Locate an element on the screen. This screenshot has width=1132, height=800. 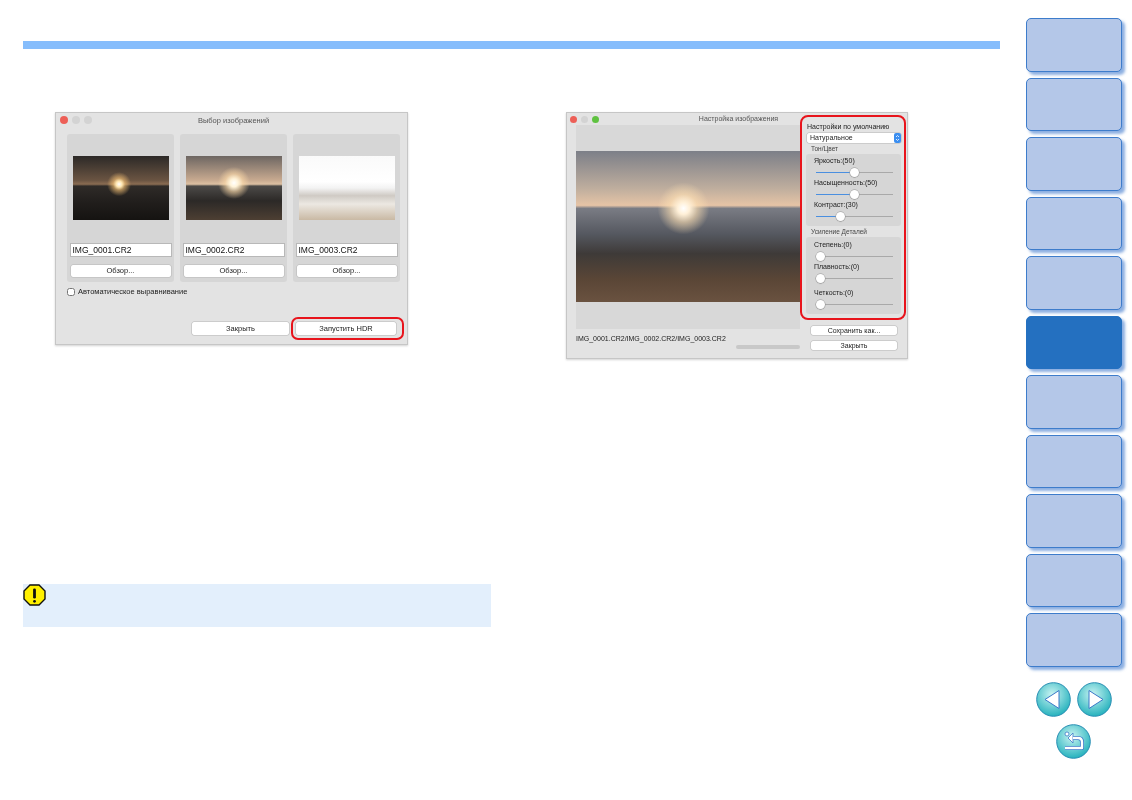
file-name-field: IMG_0003.CR2 is located at coordinates (346, 250).